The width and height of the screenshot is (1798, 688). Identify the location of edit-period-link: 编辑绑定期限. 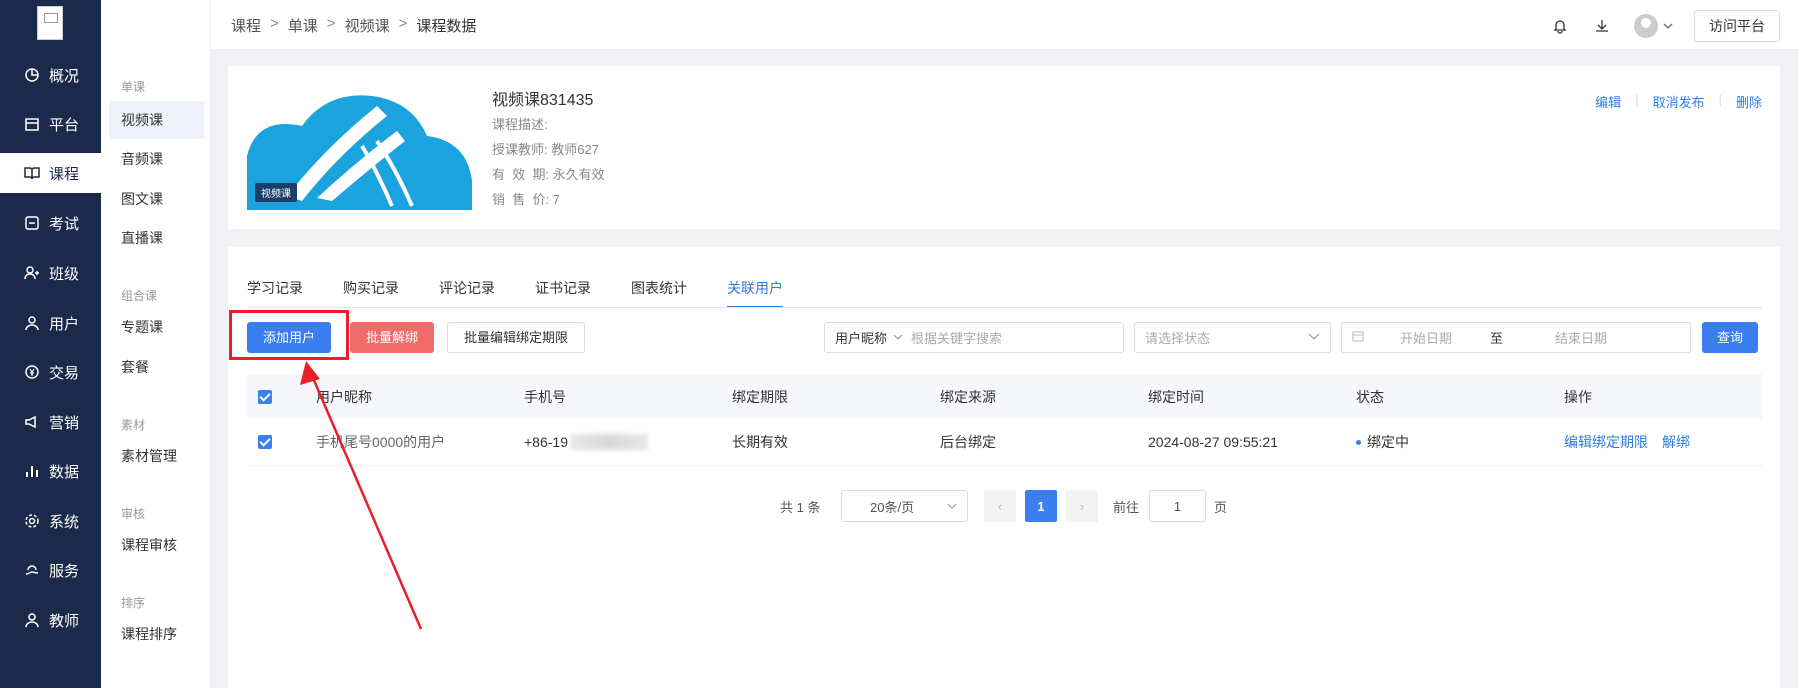
(1606, 442).